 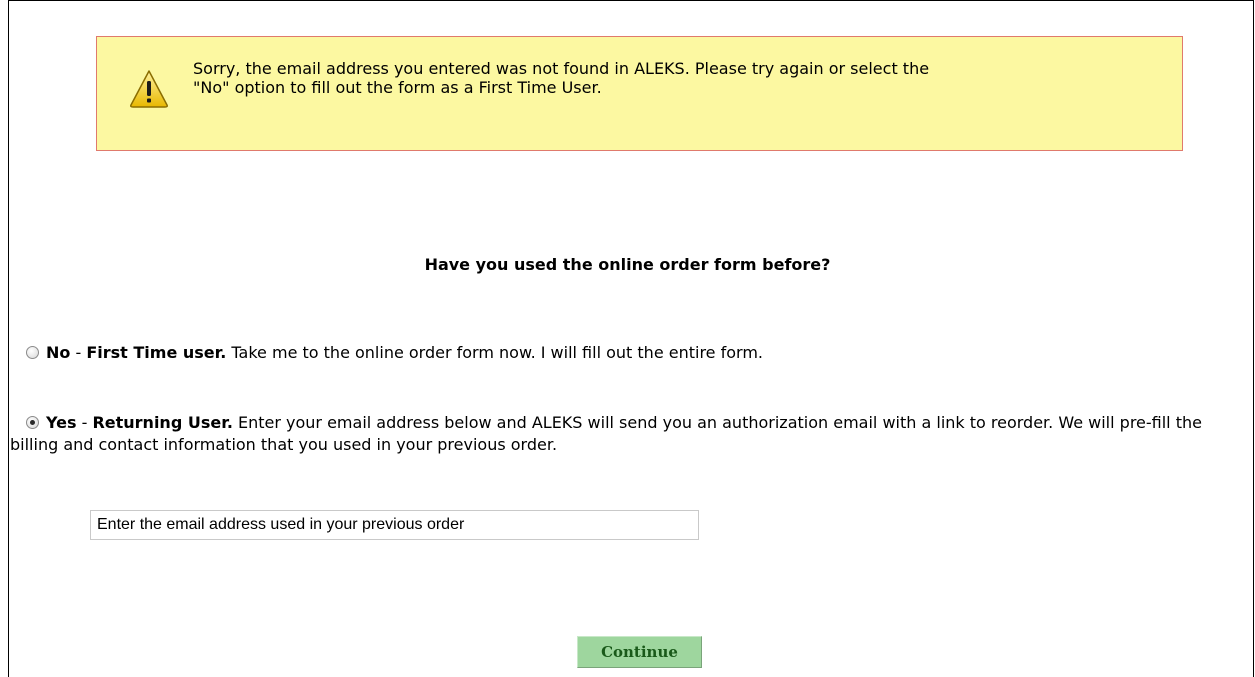 I want to click on warning-icon, so click(x=149, y=89).